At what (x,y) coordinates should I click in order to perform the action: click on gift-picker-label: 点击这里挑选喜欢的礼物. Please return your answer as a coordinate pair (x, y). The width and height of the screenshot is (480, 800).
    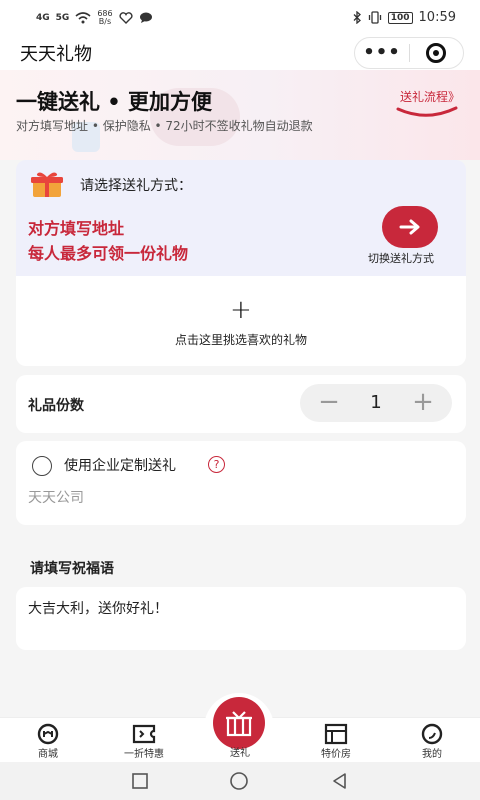
    Looking at the image, I should click on (240, 340).